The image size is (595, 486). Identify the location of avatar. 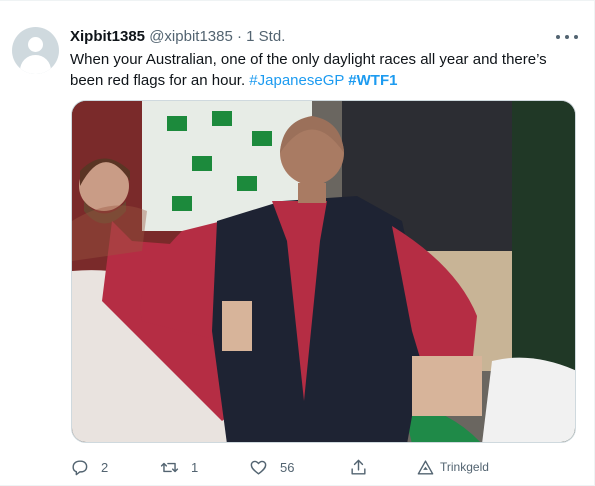
(35, 50).